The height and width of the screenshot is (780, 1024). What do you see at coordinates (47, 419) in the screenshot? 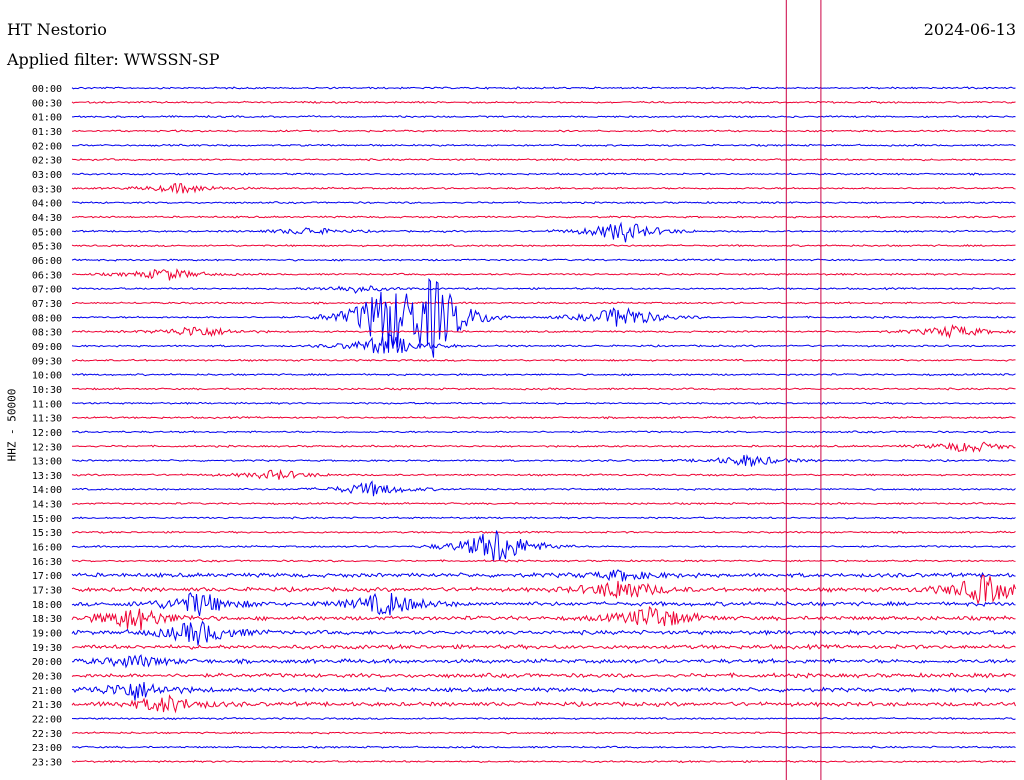
I see `time-label: 11:30` at bounding box center [47, 419].